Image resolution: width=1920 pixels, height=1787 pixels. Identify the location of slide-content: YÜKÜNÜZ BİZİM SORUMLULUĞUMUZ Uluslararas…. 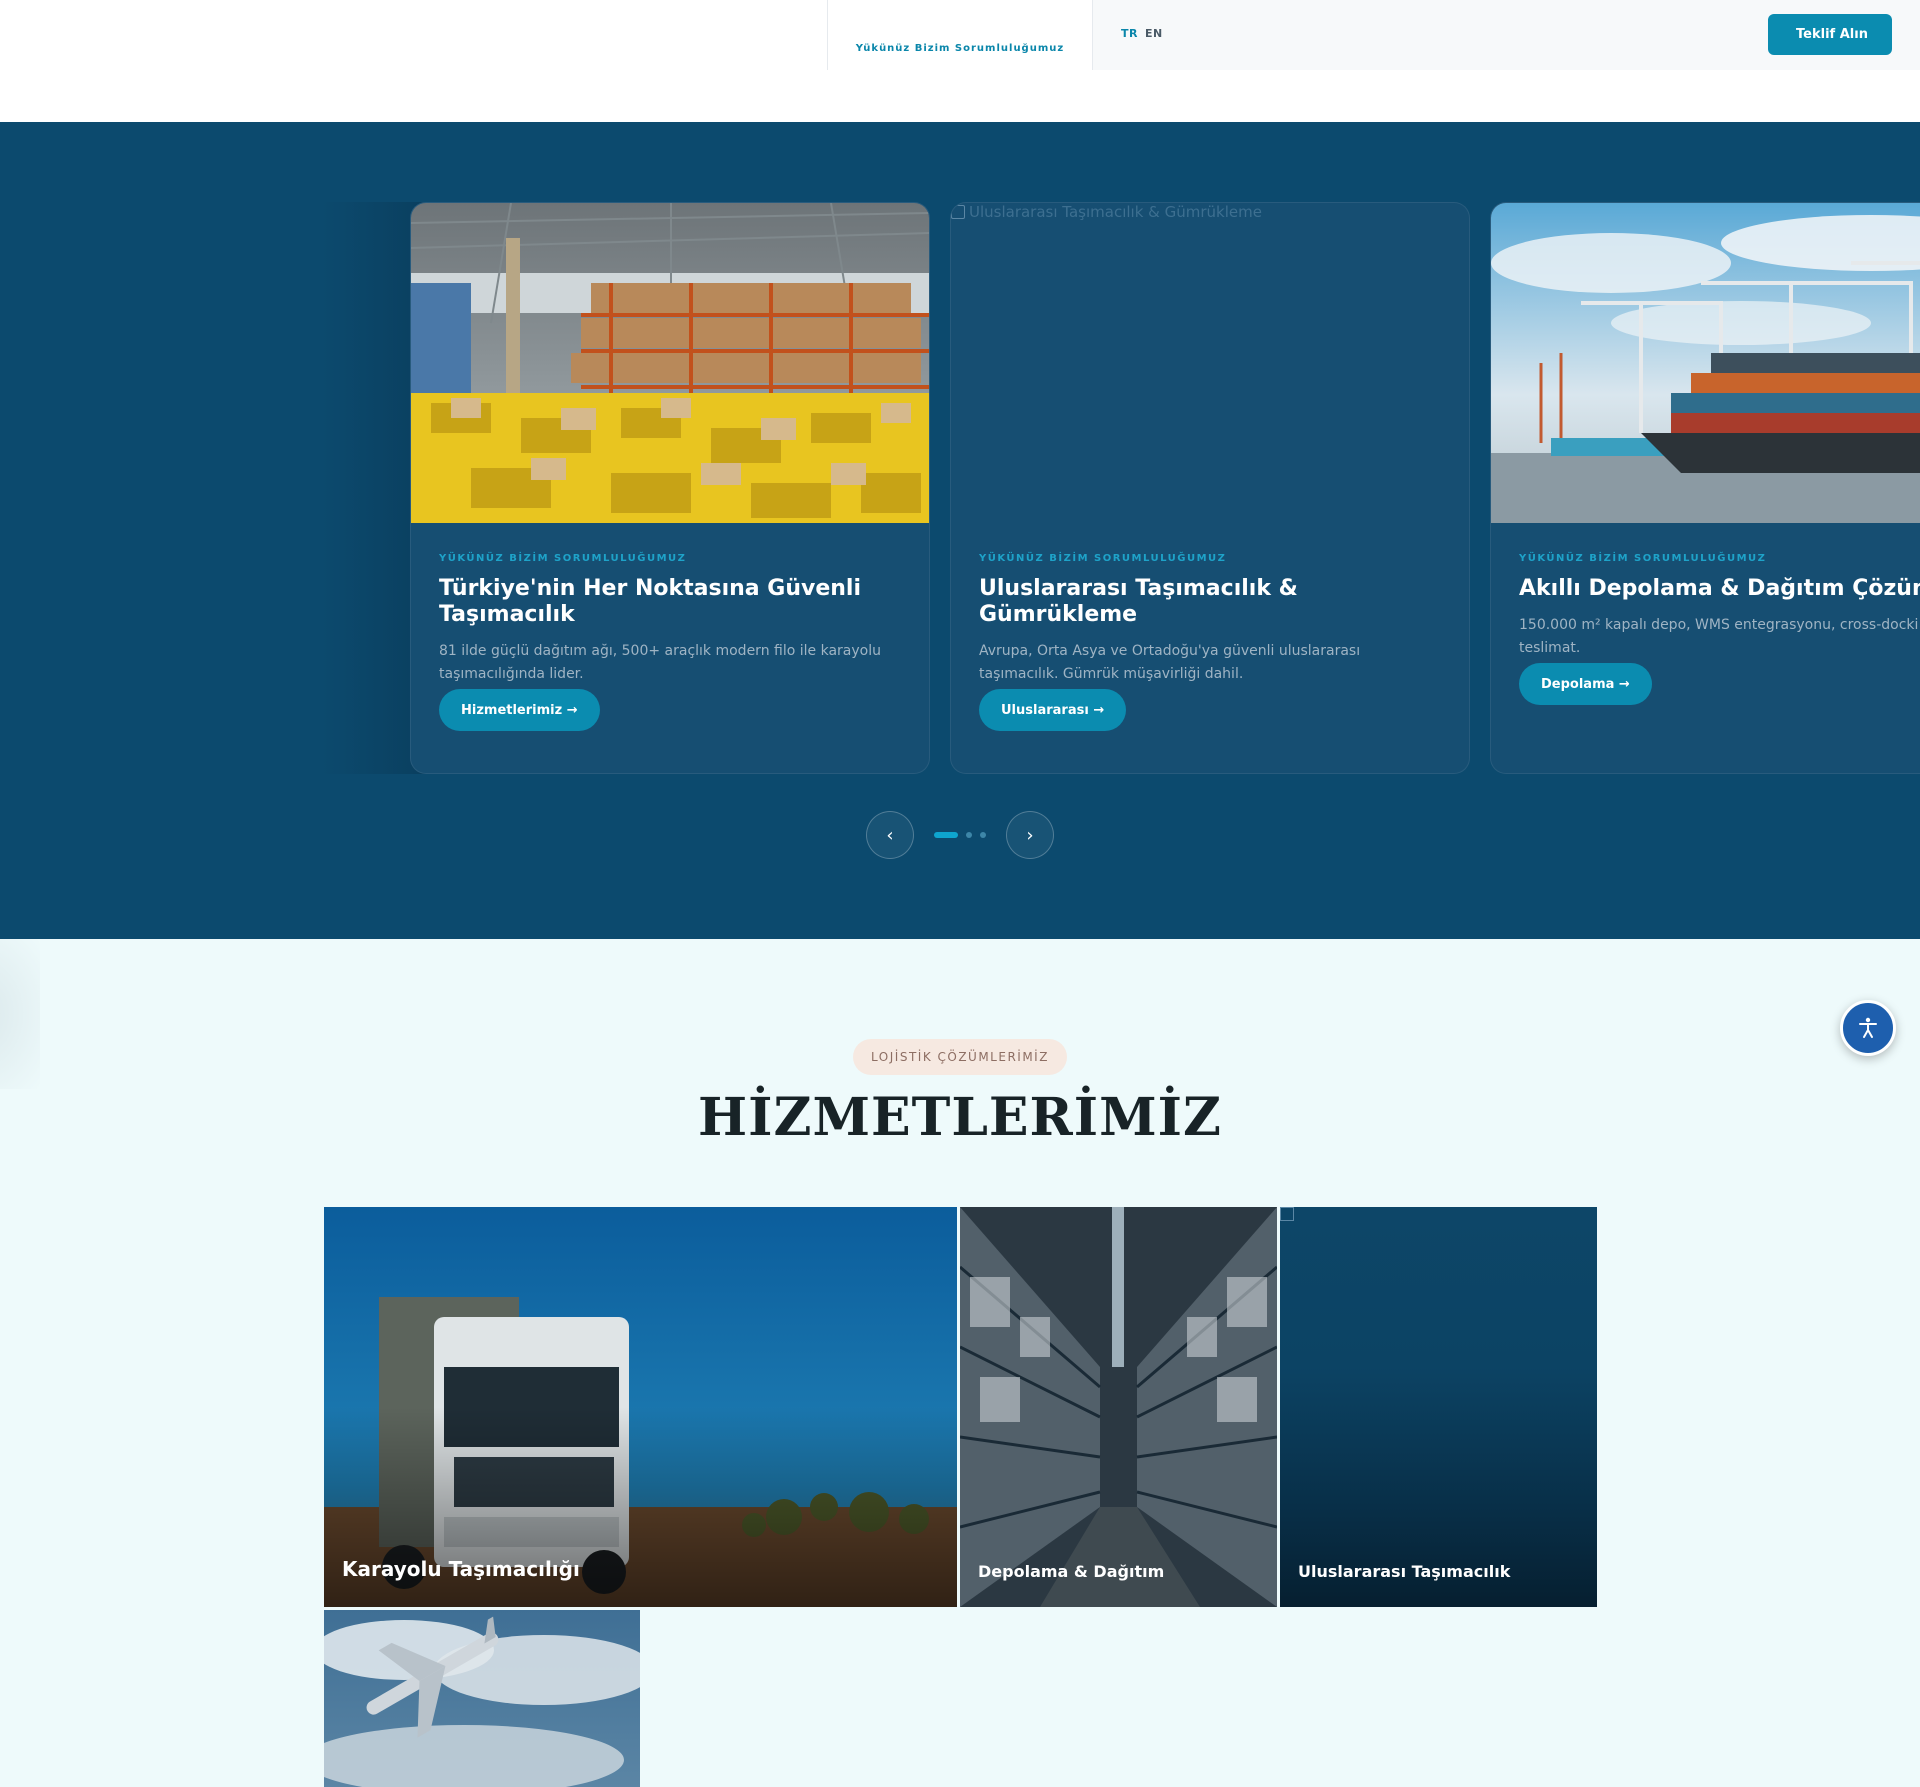
(1210, 619).